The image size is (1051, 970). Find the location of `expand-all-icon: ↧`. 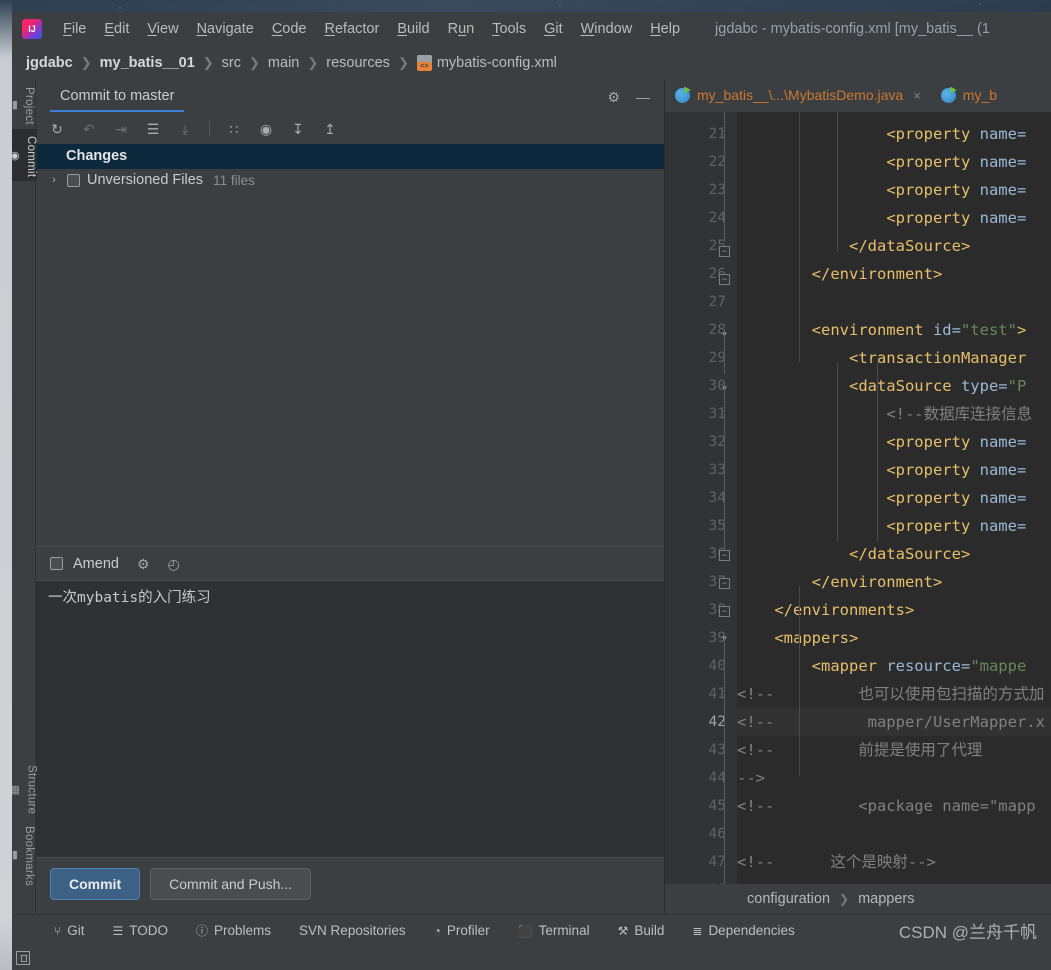

expand-all-icon: ↧ is located at coordinates (298, 129).